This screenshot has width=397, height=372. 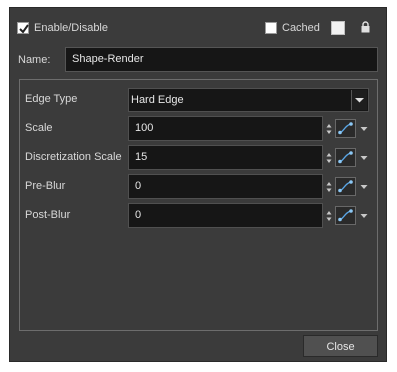 I want to click on edge-type-dropdown: Hard Edge, so click(x=248, y=100).